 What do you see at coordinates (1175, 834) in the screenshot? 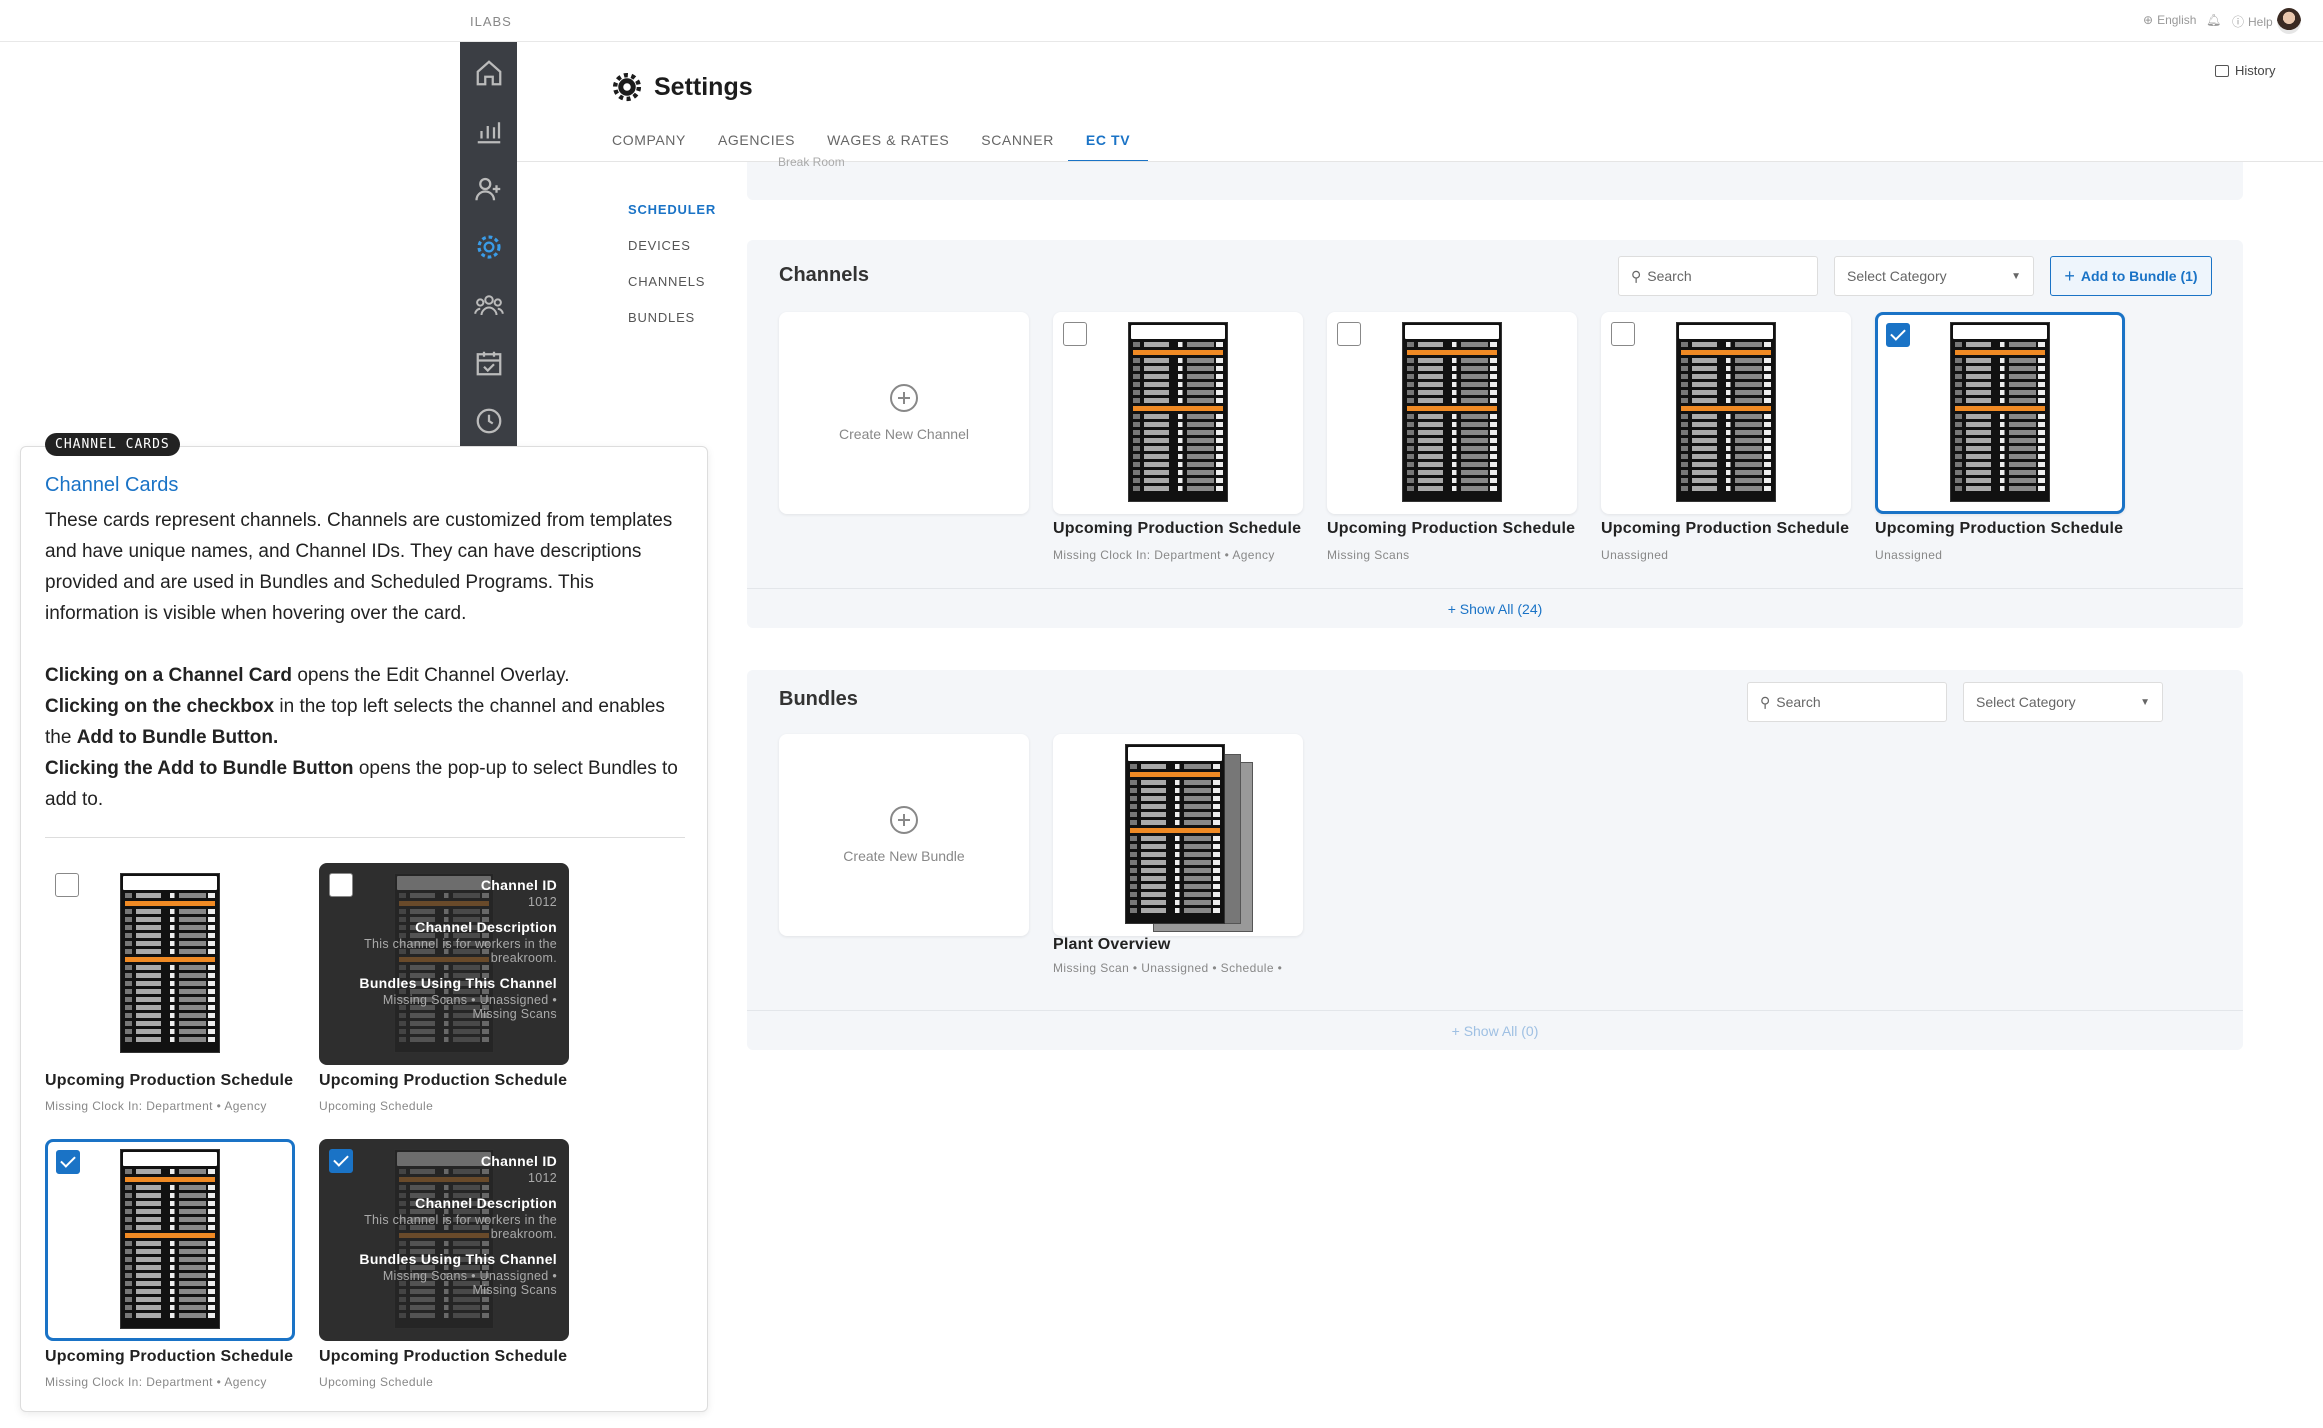
I see `bundle-thumbnail` at bounding box center [1175, 834].